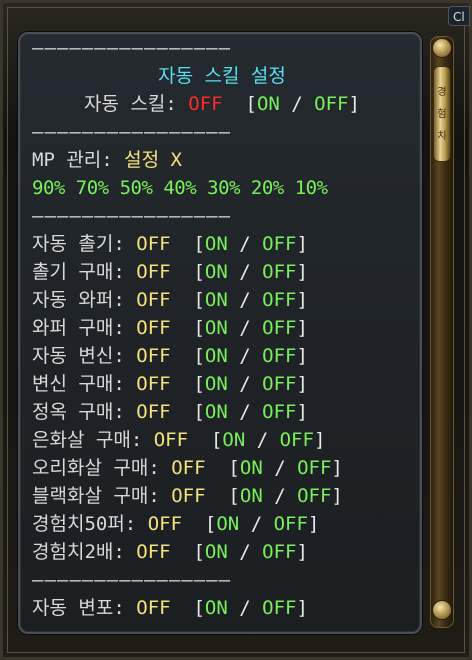  Describe the element at coordinates (102, 468) in the screenshot. I see `setting-label: 오리화살 구매:` at that location.